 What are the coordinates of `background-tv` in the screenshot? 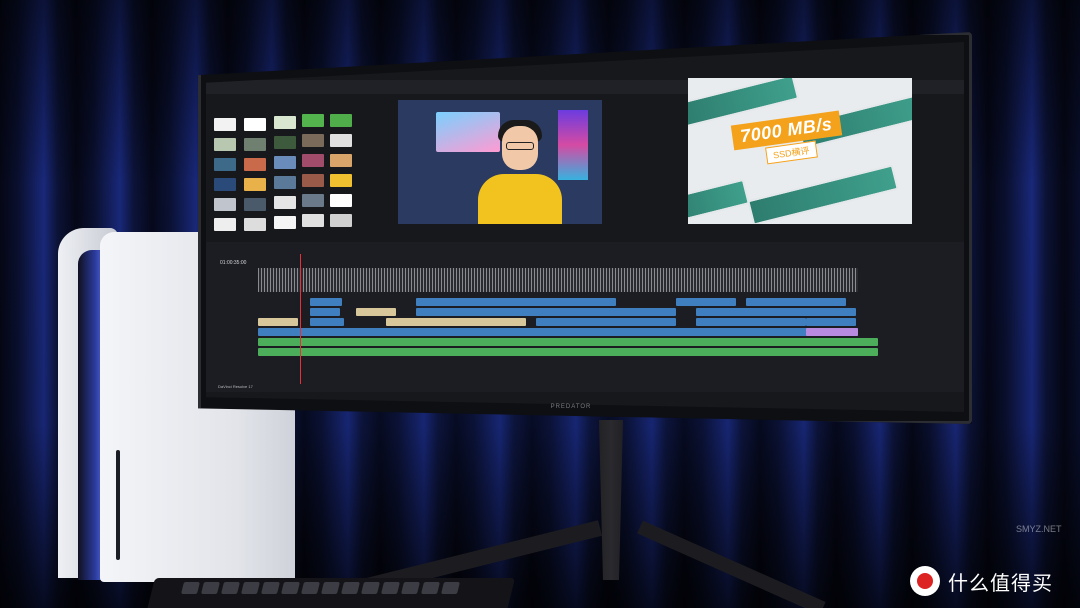 It's located at (468, 132).